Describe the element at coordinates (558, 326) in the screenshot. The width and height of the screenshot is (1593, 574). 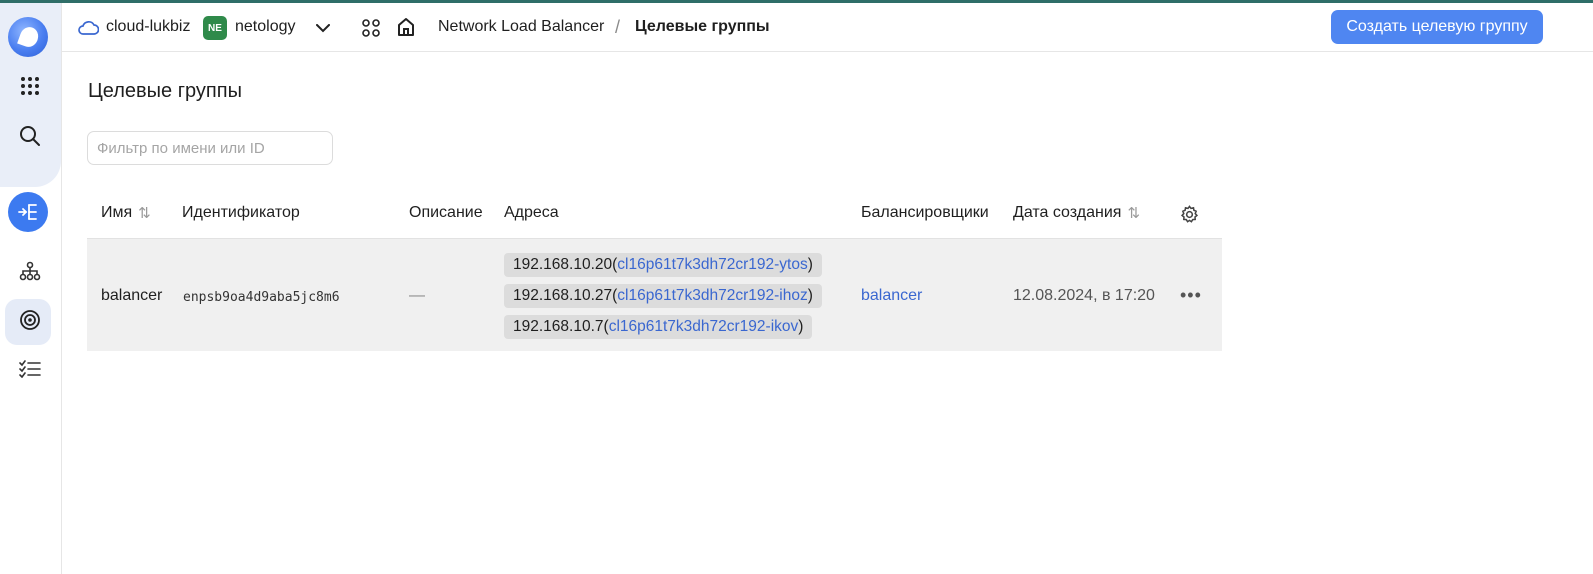
I see `address-ip: 192.168.10.7` at that location.